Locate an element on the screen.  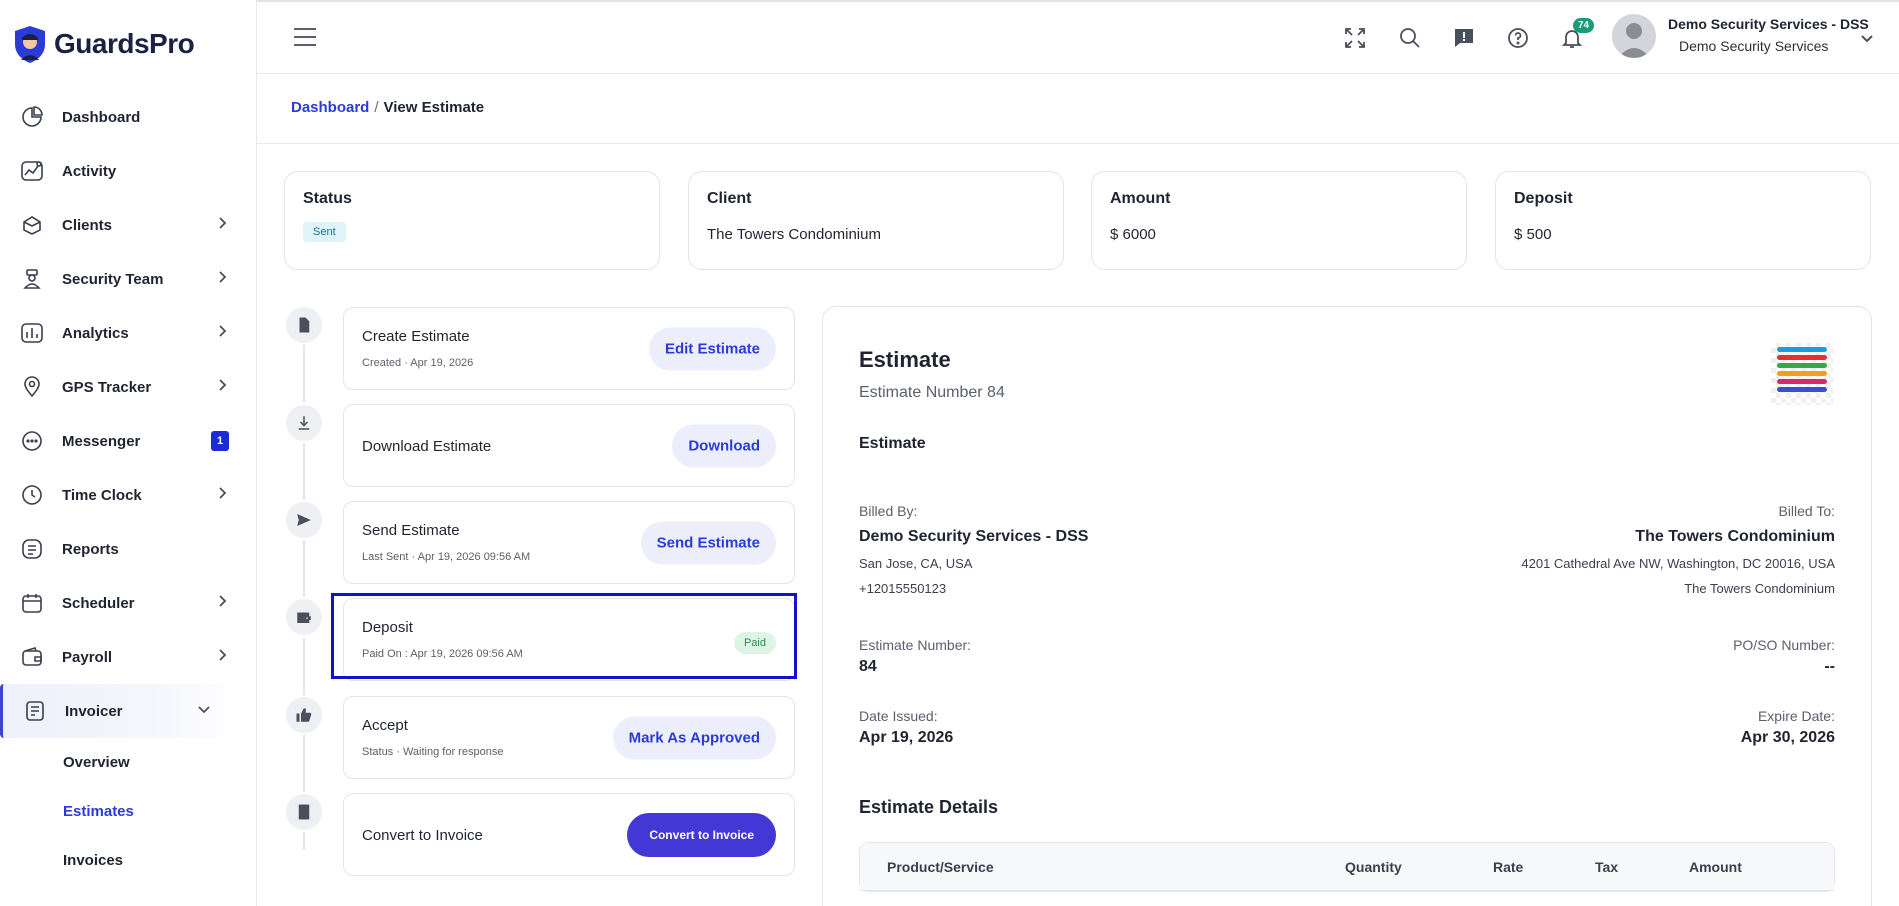
user-name: Demo Security Services - DSS is located at coordinates (1768, 24).